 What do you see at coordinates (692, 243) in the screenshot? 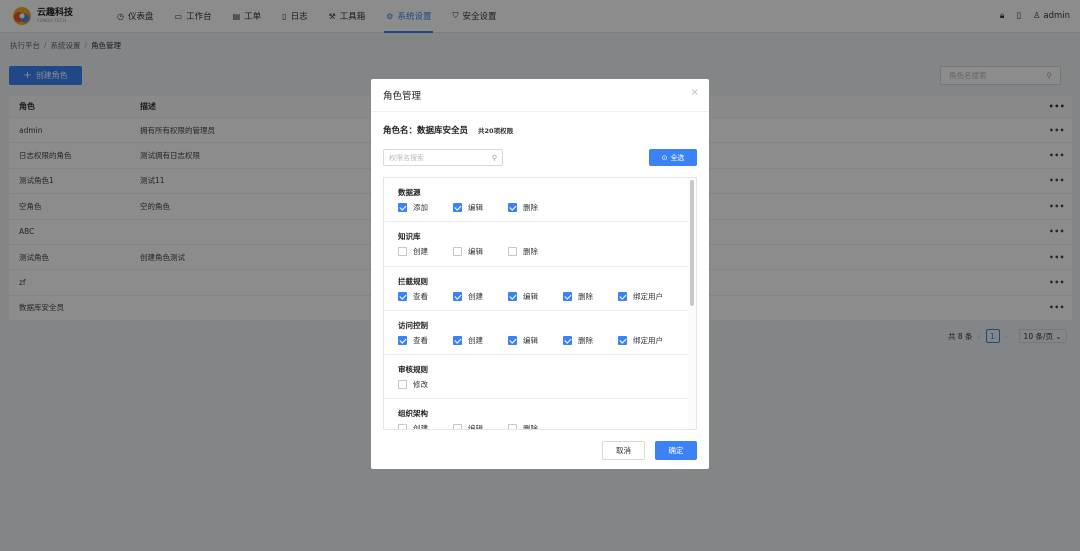
I see `scrollbar-thumb` at bounding box center [692, 243].